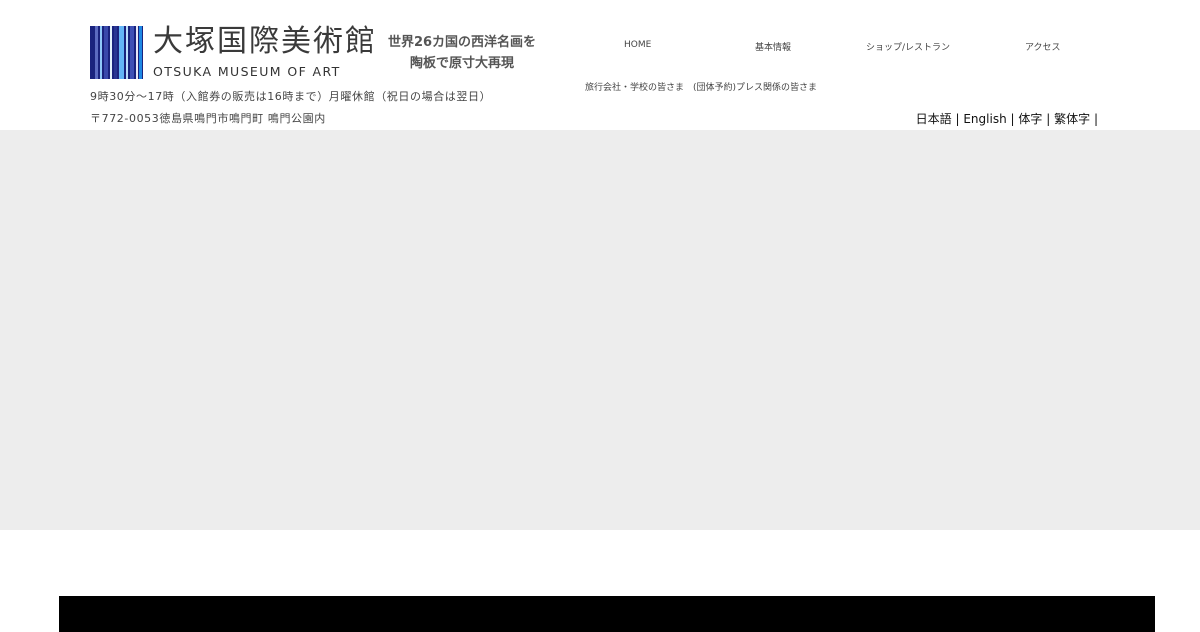  I want to click on lang-english-link: English, so click(984, 119).